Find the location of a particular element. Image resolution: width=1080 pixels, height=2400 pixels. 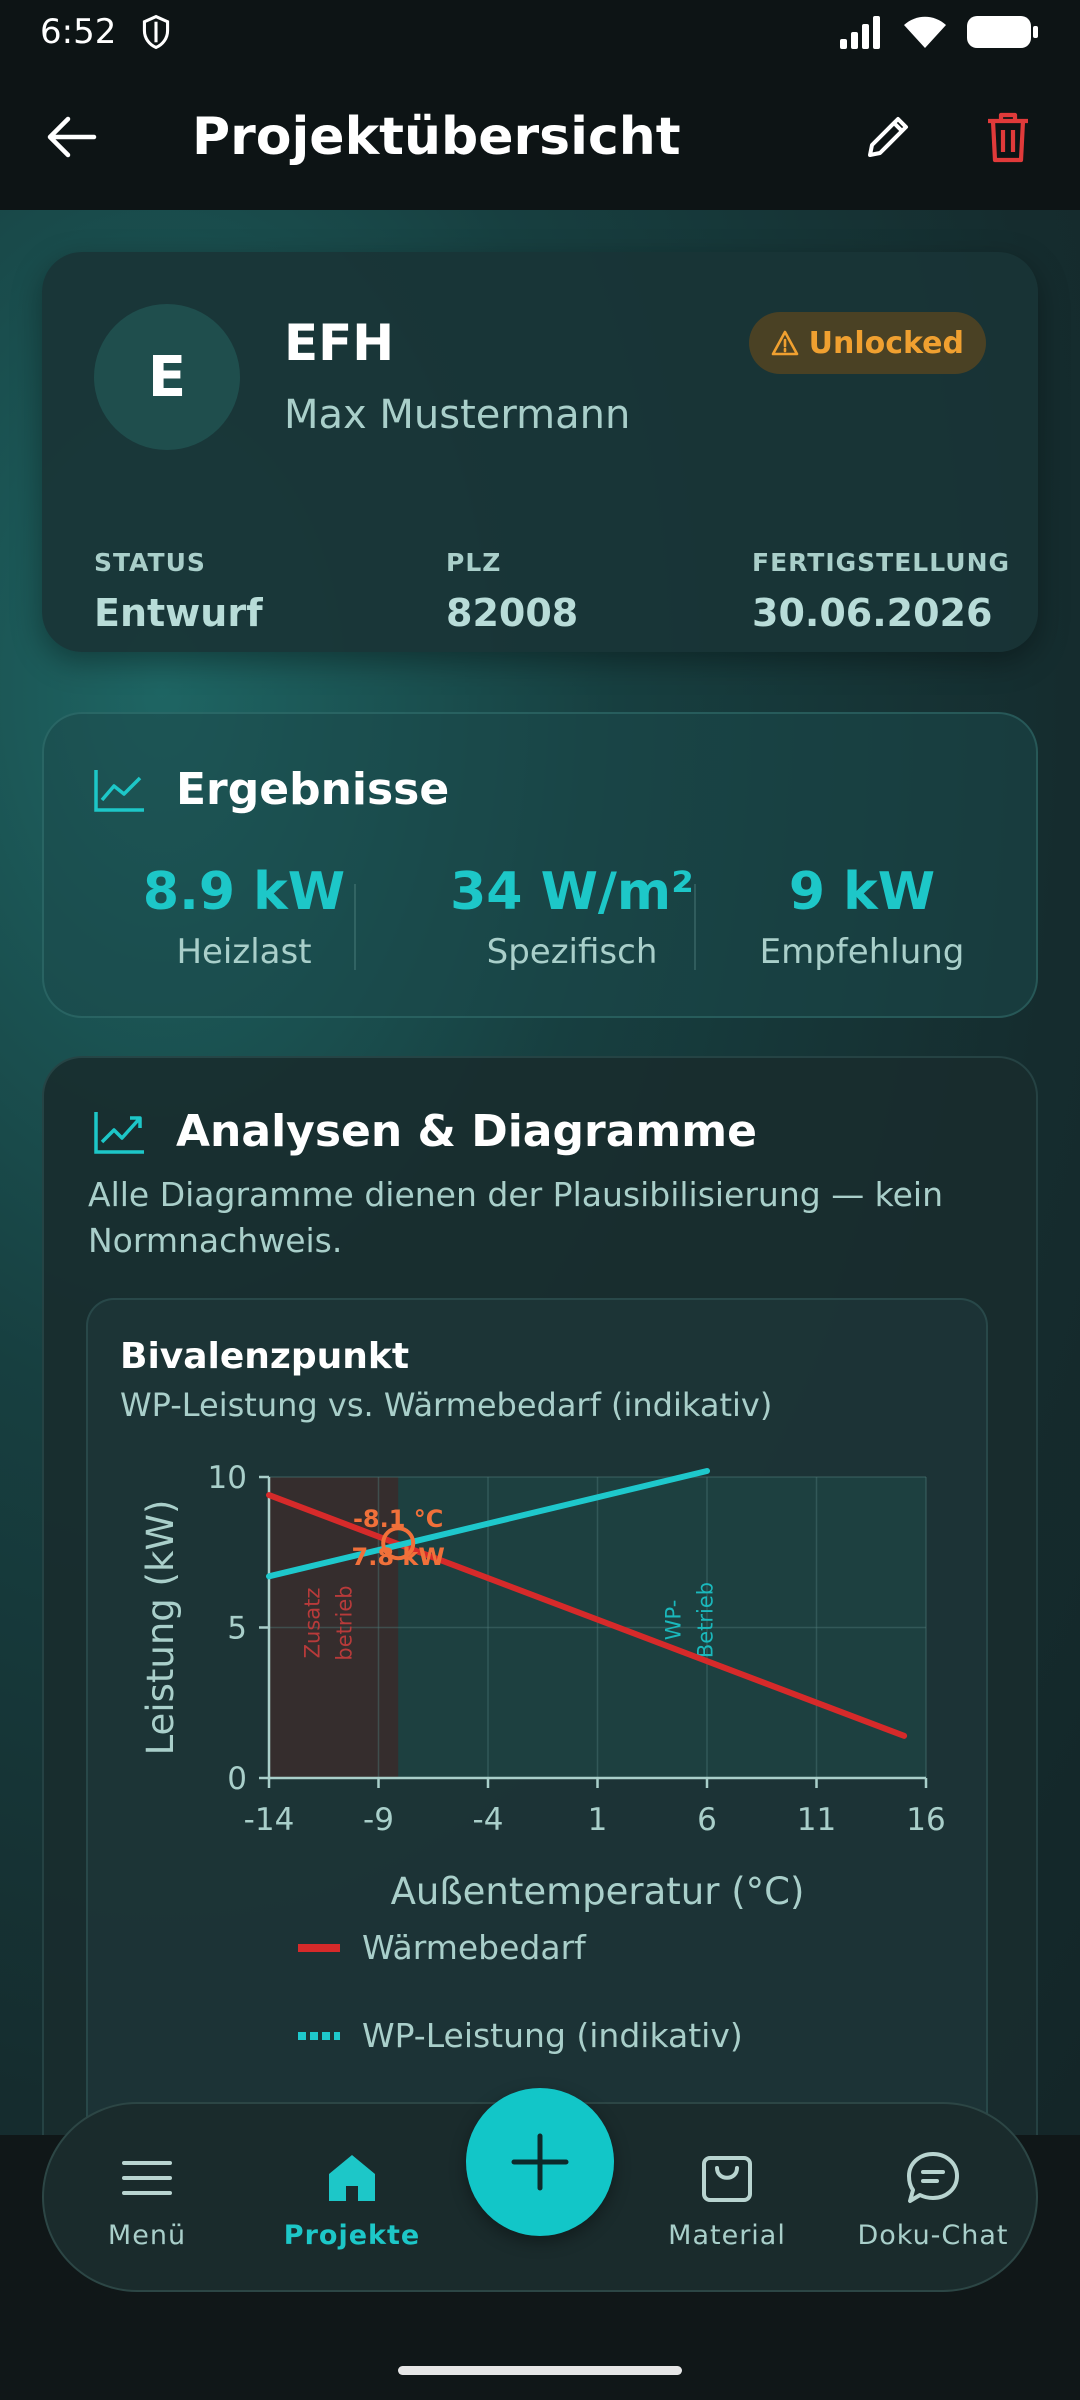

pencil-icon is located at coordinates (888, 137).